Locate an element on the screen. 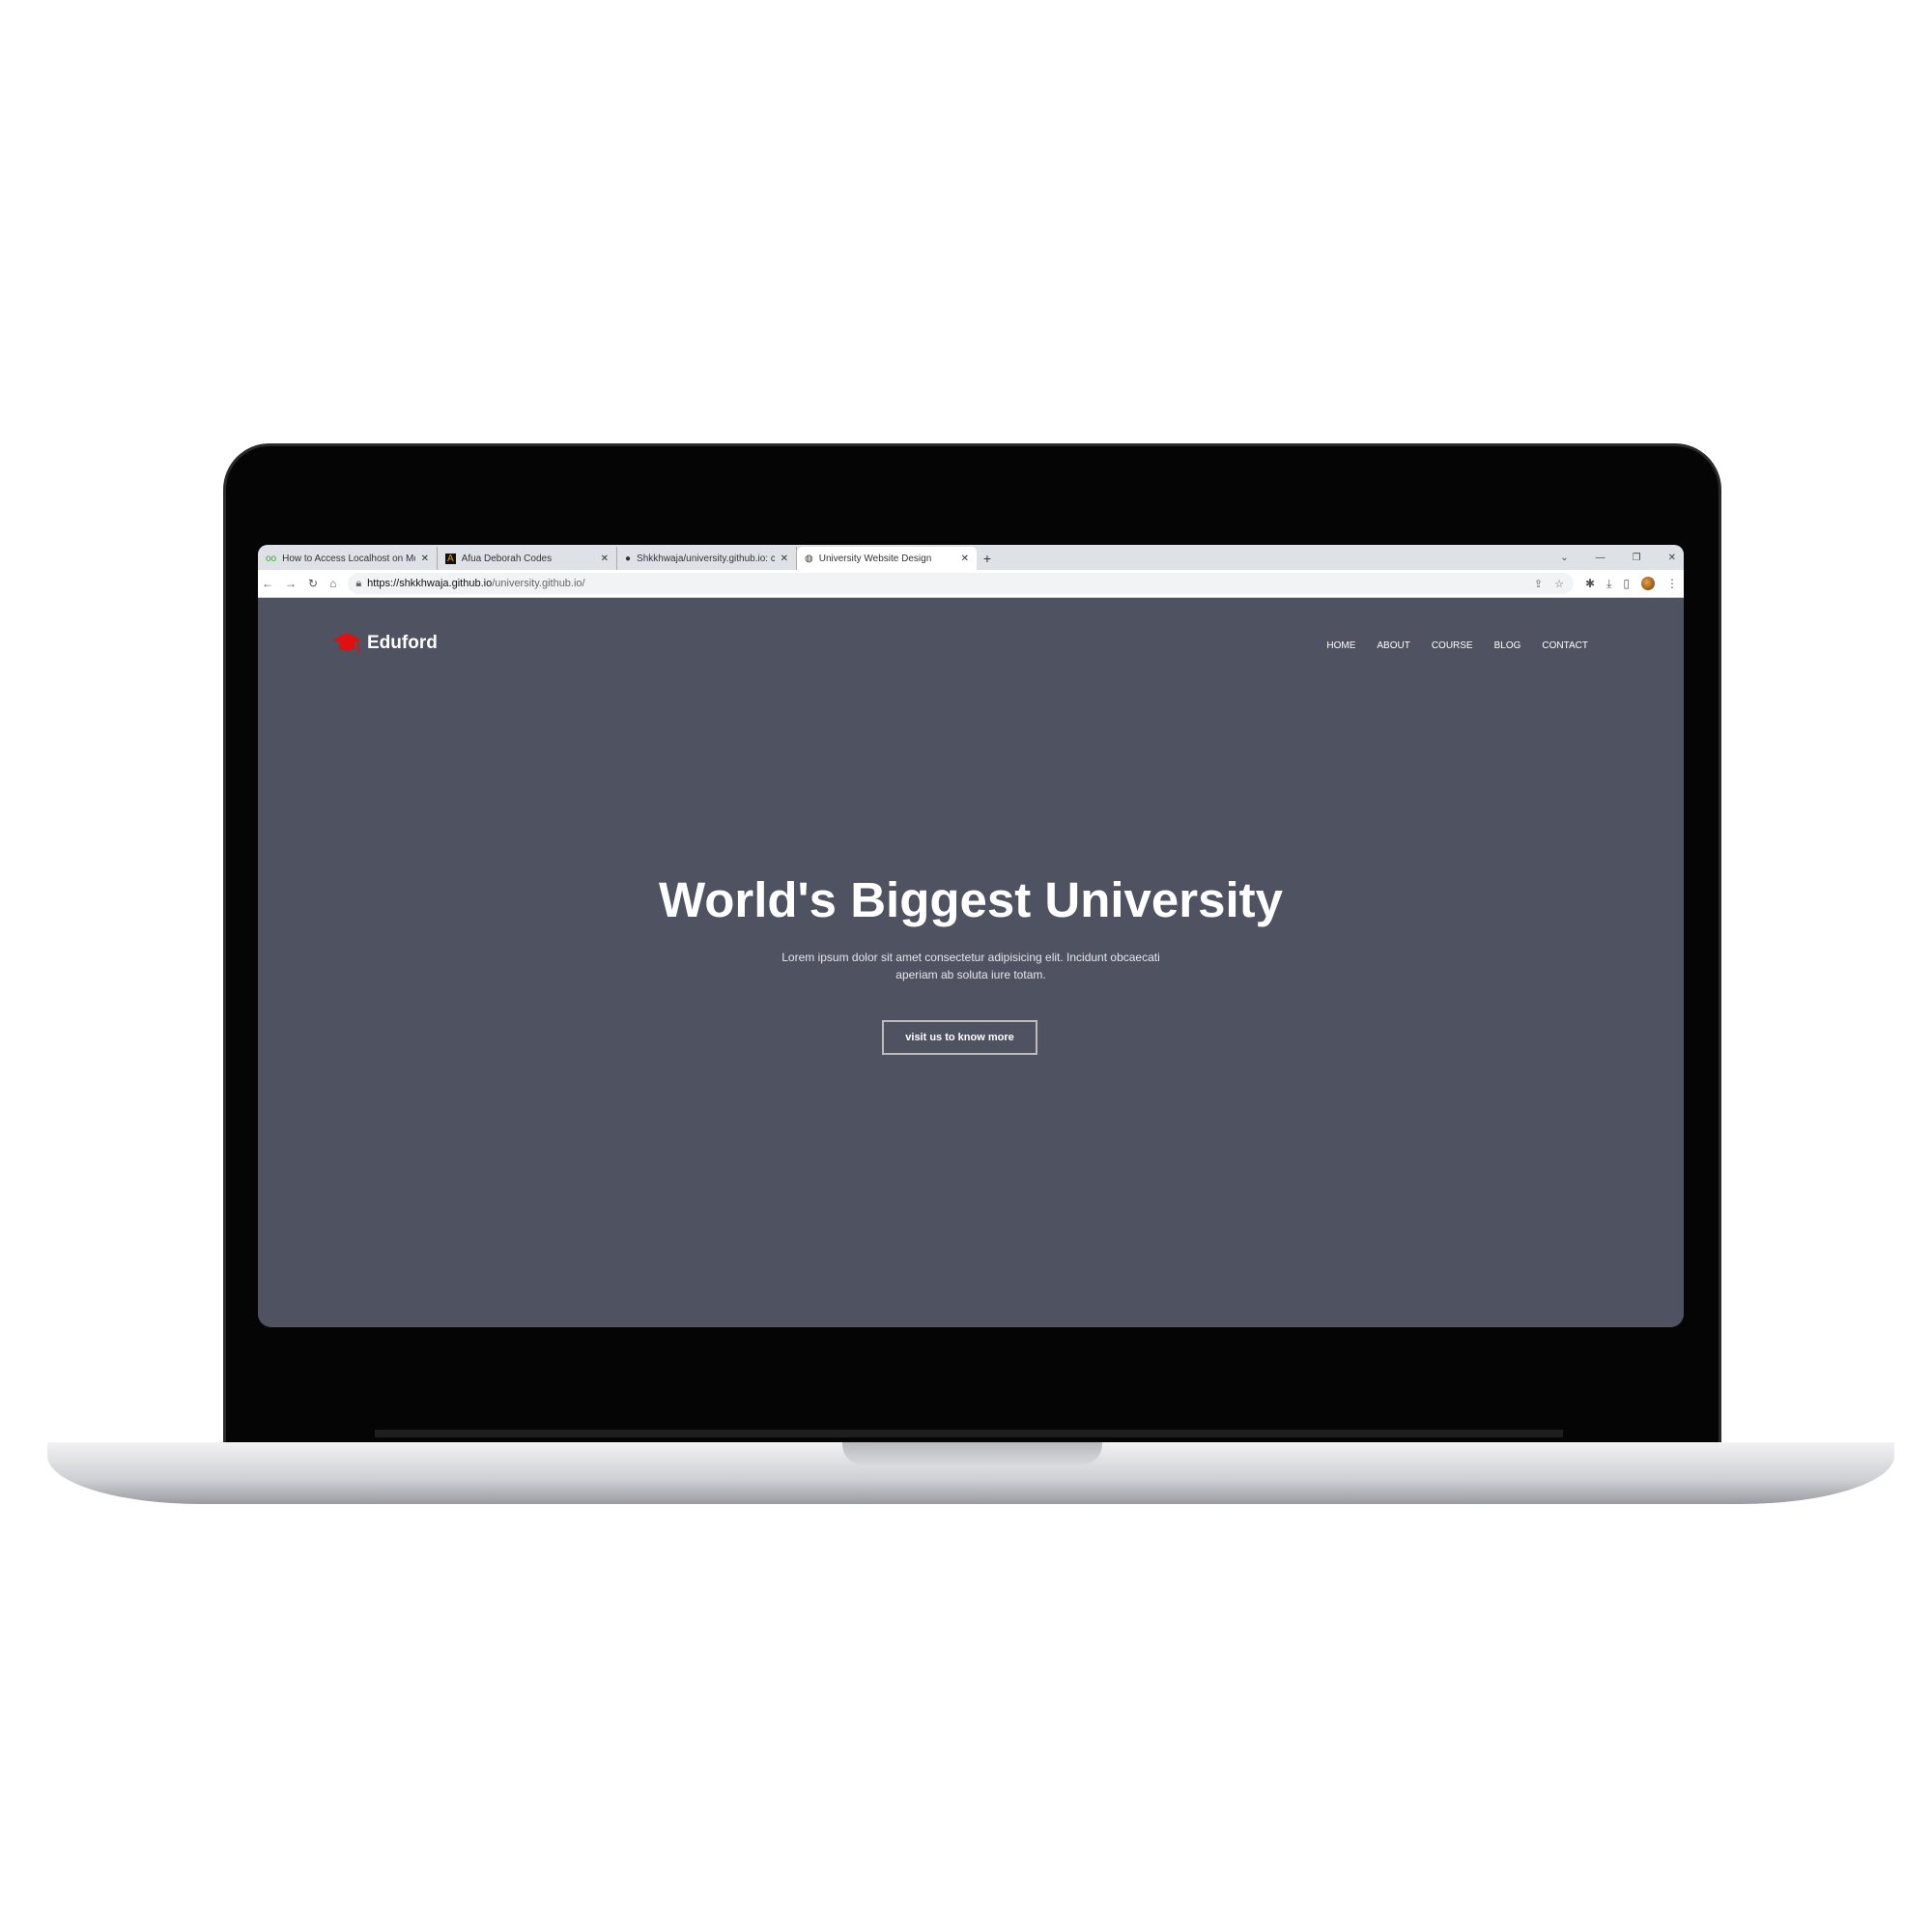 The width and height of the screenshot is (1932, 1932). main-nav: HOME ABOUT COURSE BLOG CONTACT is located at coordinates (1457, 645).